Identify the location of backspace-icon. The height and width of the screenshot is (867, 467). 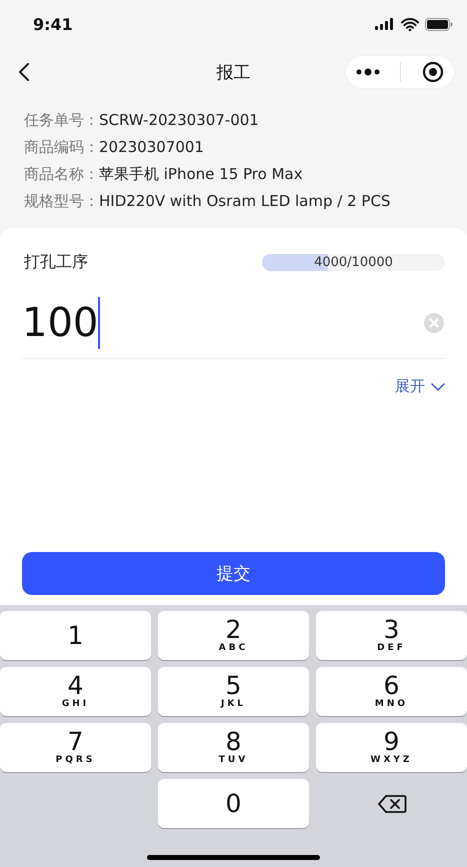
(391, 804).